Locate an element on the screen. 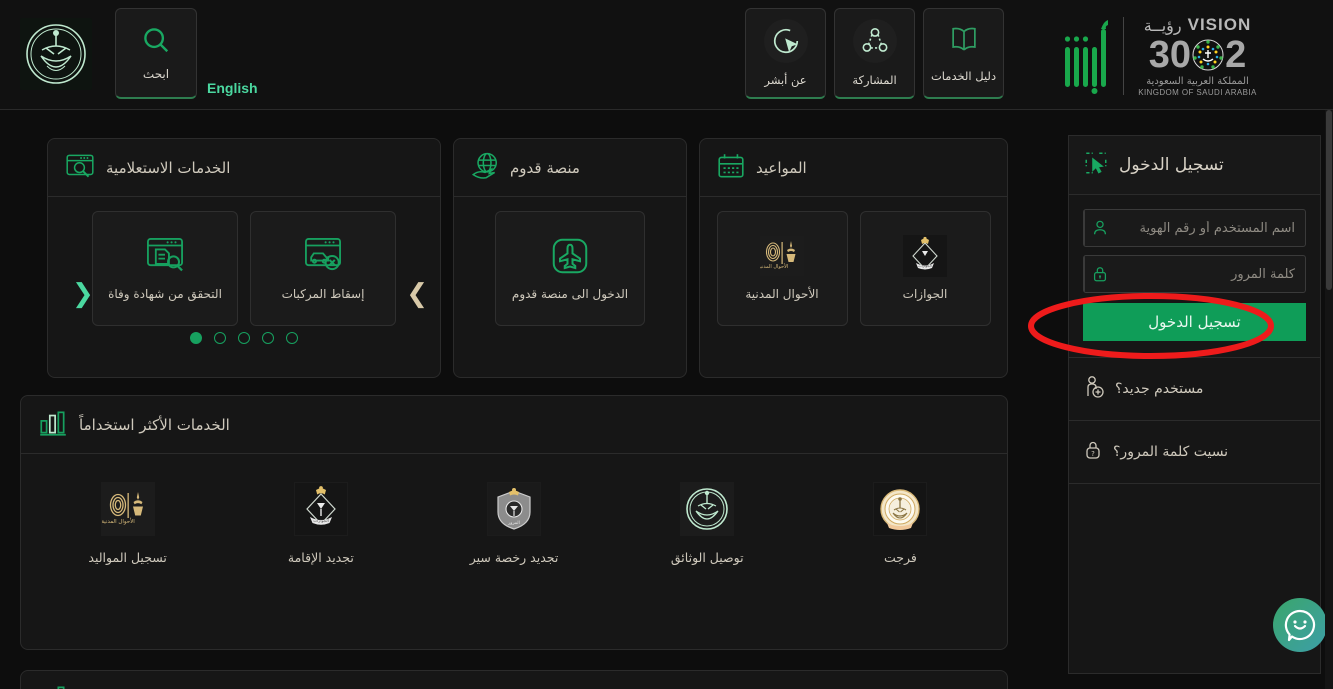 This screenshot has height=689, width=1333. most-used-item-birth-registration: الأحوال المدنية تسجيل المواليد is located at coordinates (128, 523).